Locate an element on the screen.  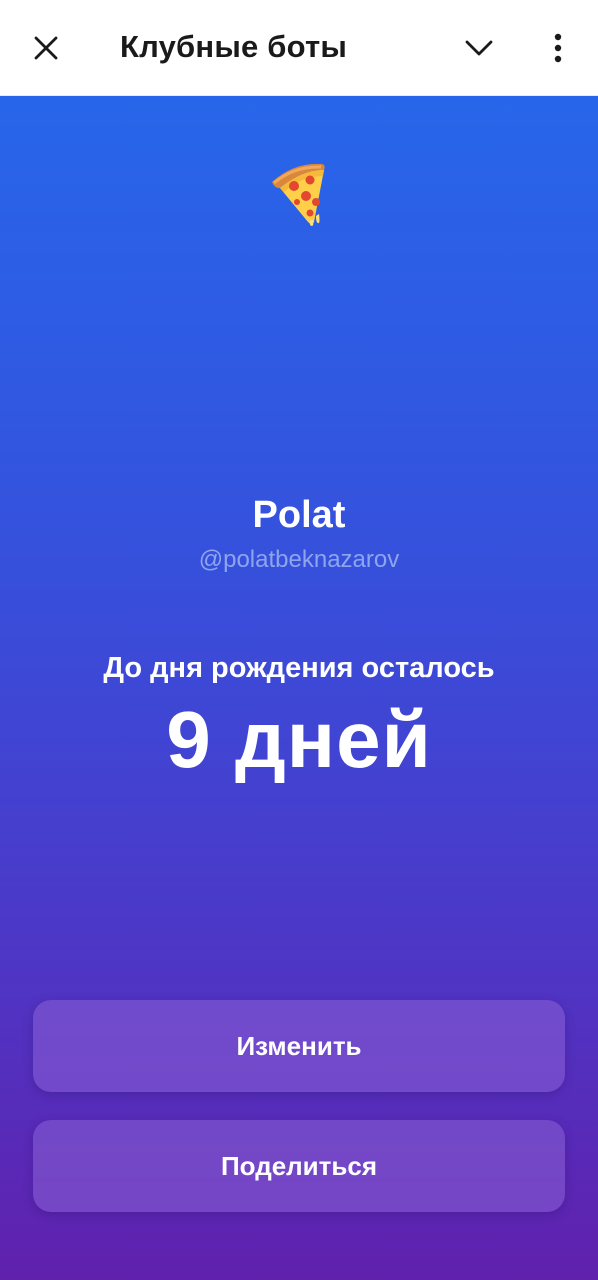
countdown-label: До дня рождения осталось is located at coordinates (299, 668).